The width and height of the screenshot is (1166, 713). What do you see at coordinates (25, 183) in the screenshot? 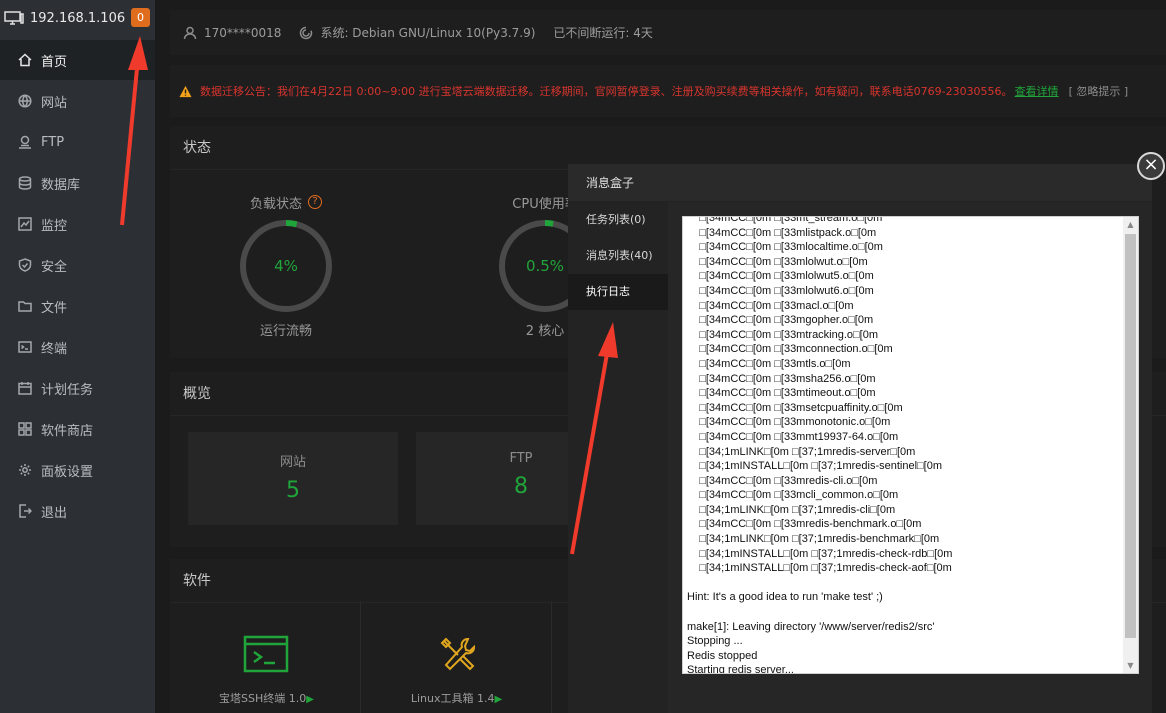
I see `database-icon` at bounding box center [25, 183].